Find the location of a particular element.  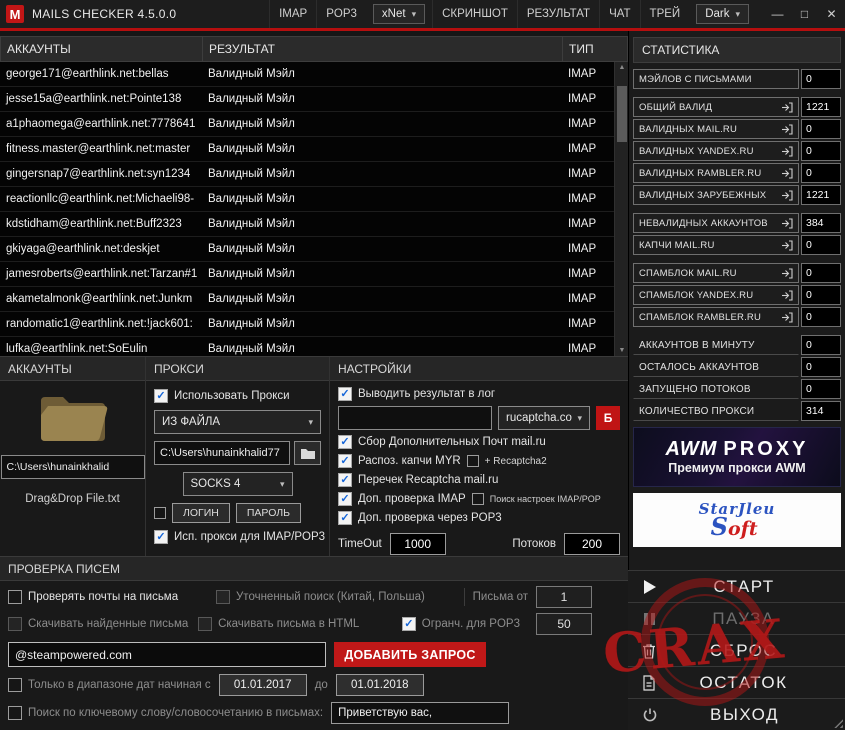

xnet-dropdown: xNet ▾ is located at coordinates (399, 14).